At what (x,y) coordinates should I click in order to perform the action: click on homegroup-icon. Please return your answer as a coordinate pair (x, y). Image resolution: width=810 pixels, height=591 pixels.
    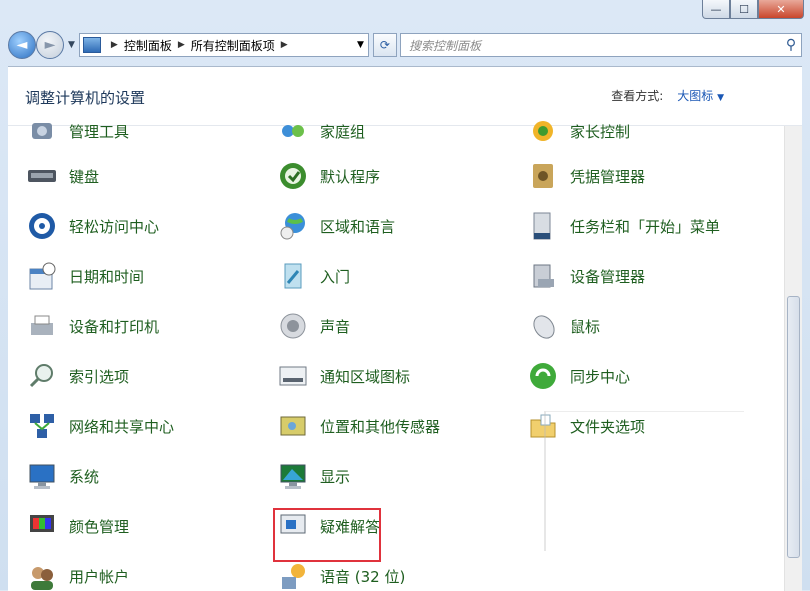
    Looking at the image, I should click on (293, 131).